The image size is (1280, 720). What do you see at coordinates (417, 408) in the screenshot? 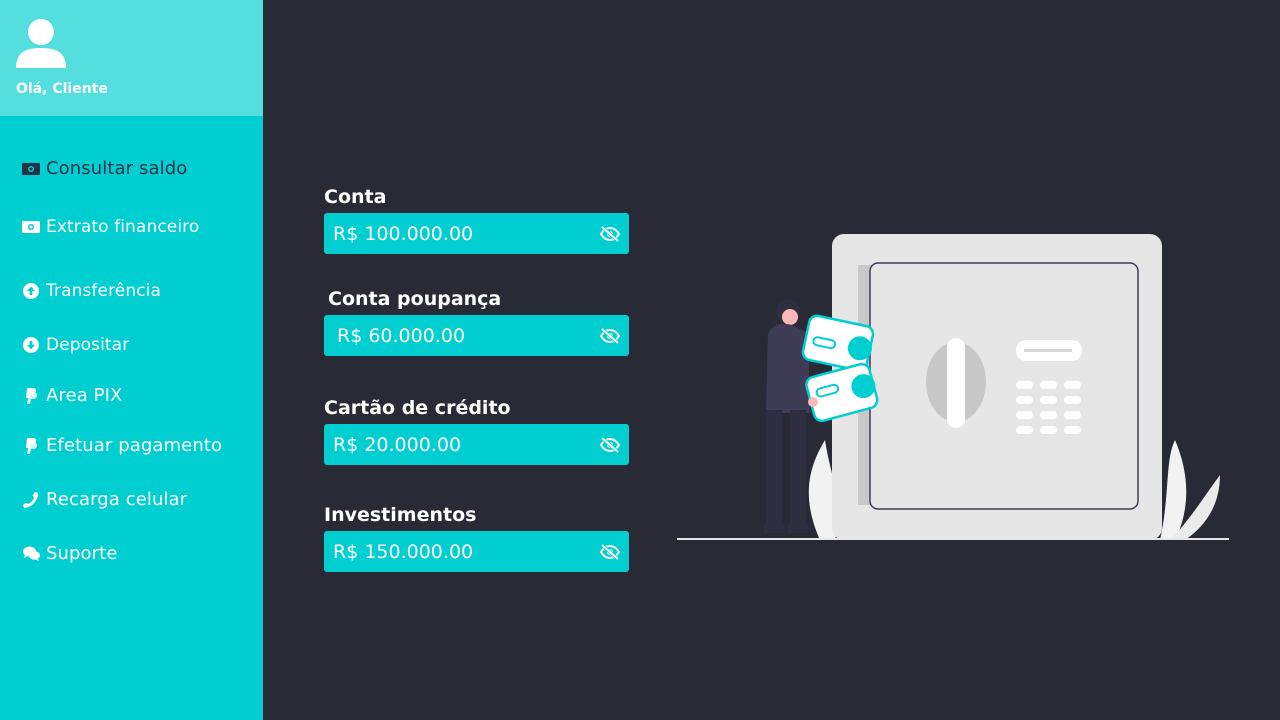
I see `account-label: Cartão de crédito` at bounding box center [417, 408].